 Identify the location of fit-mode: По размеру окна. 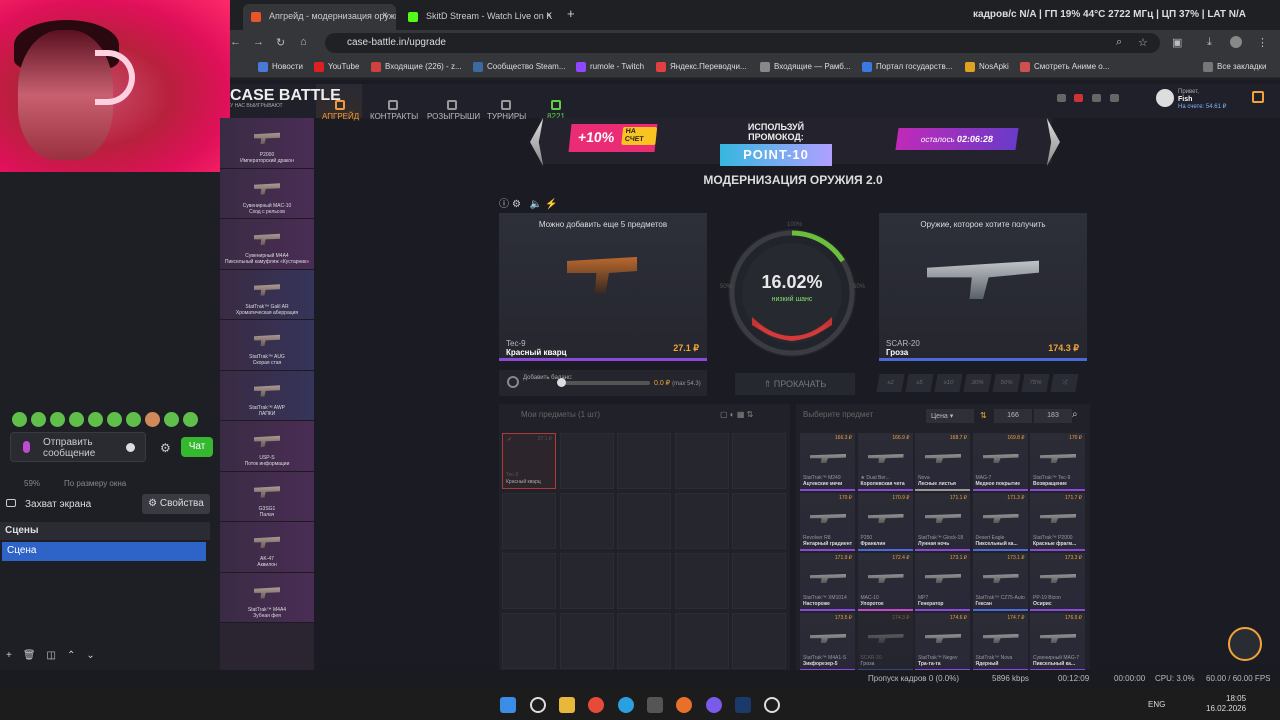
(95, 483).